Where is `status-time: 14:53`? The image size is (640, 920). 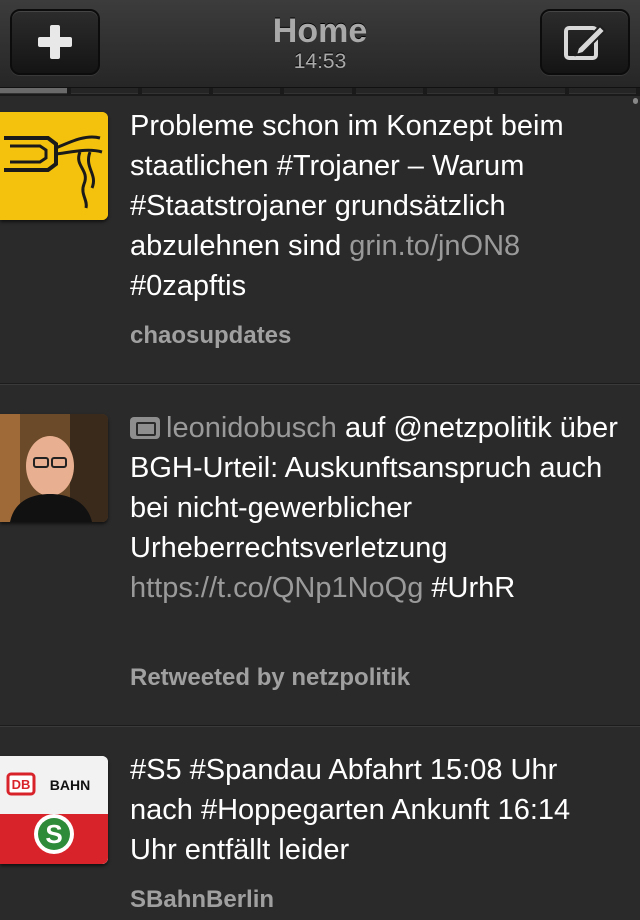
status-time: 14:53 is located at coordinates (320, 61).